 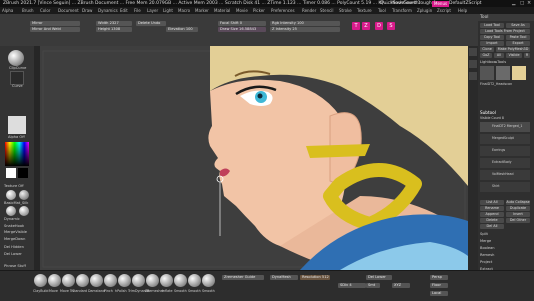 I want to click on remesh-section: Remesh, so click(x=487, y=255).